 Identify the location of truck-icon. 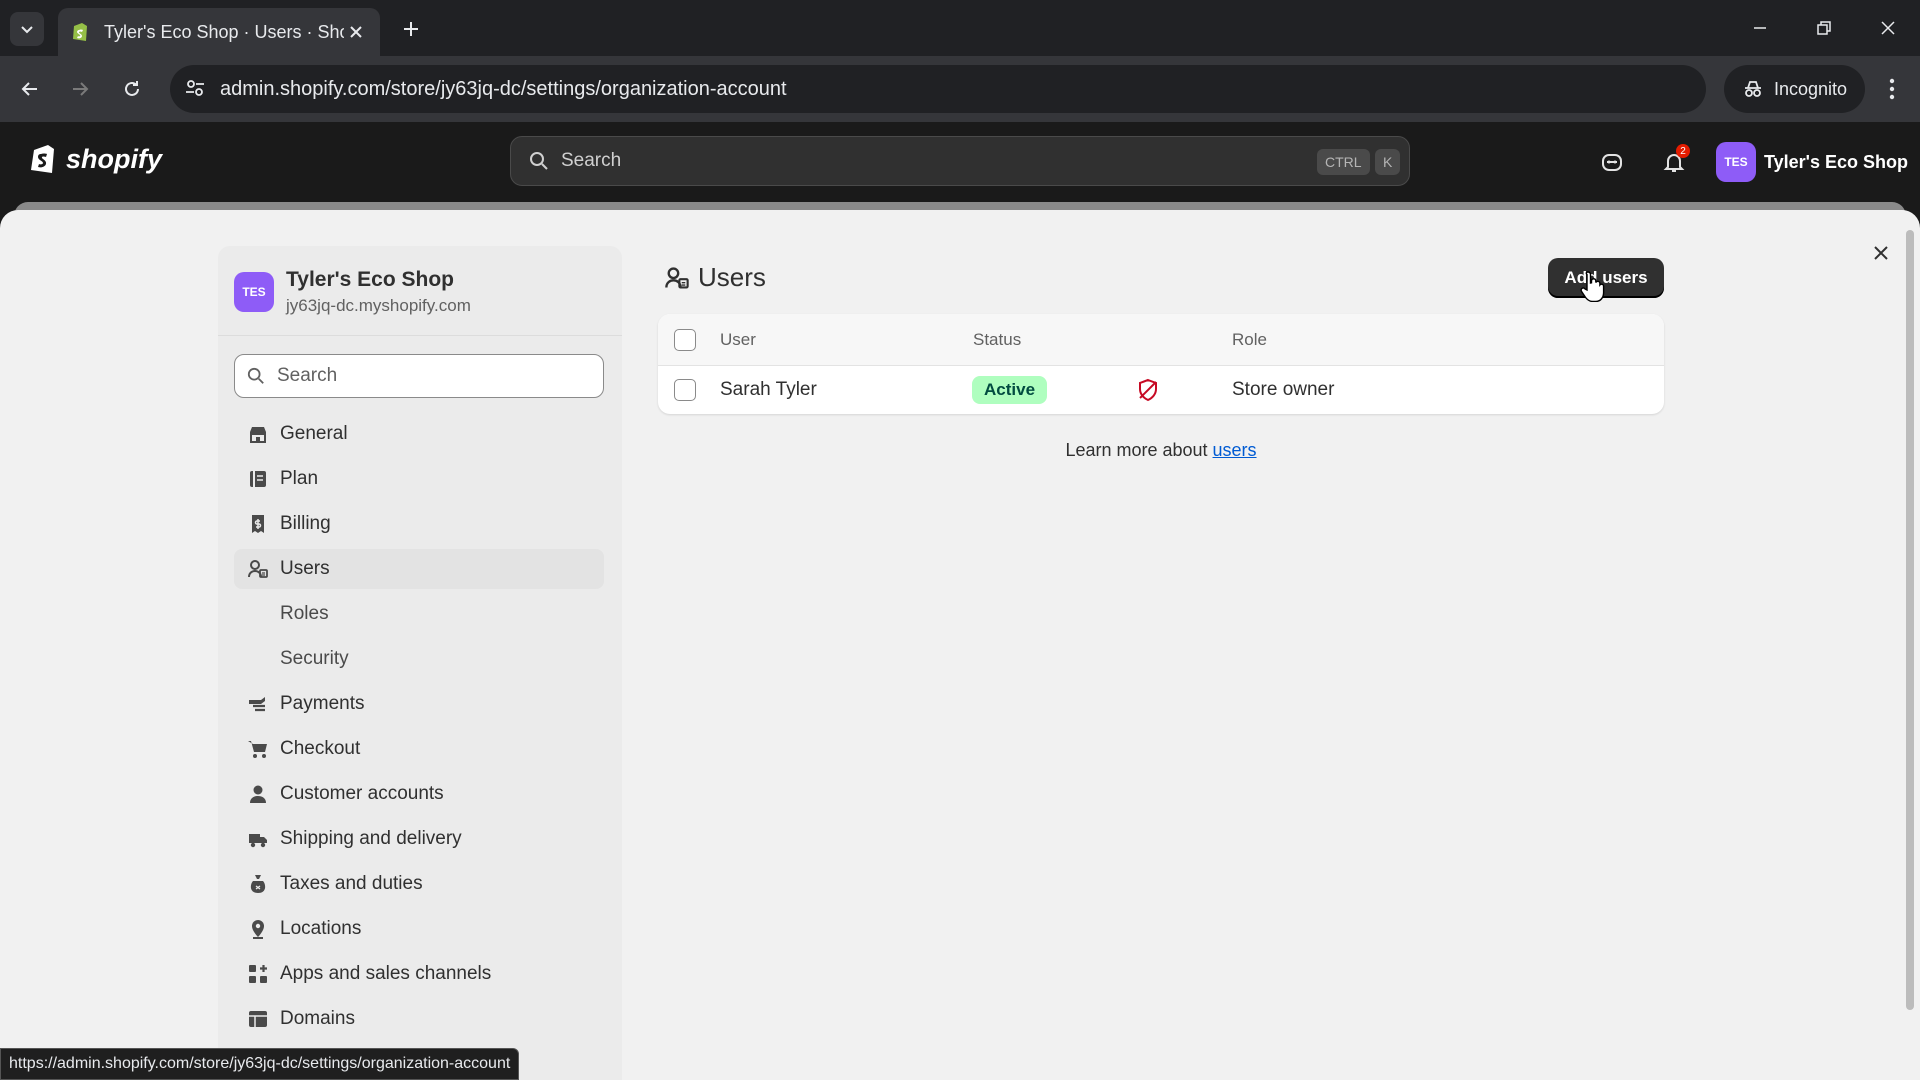
(258, 839).